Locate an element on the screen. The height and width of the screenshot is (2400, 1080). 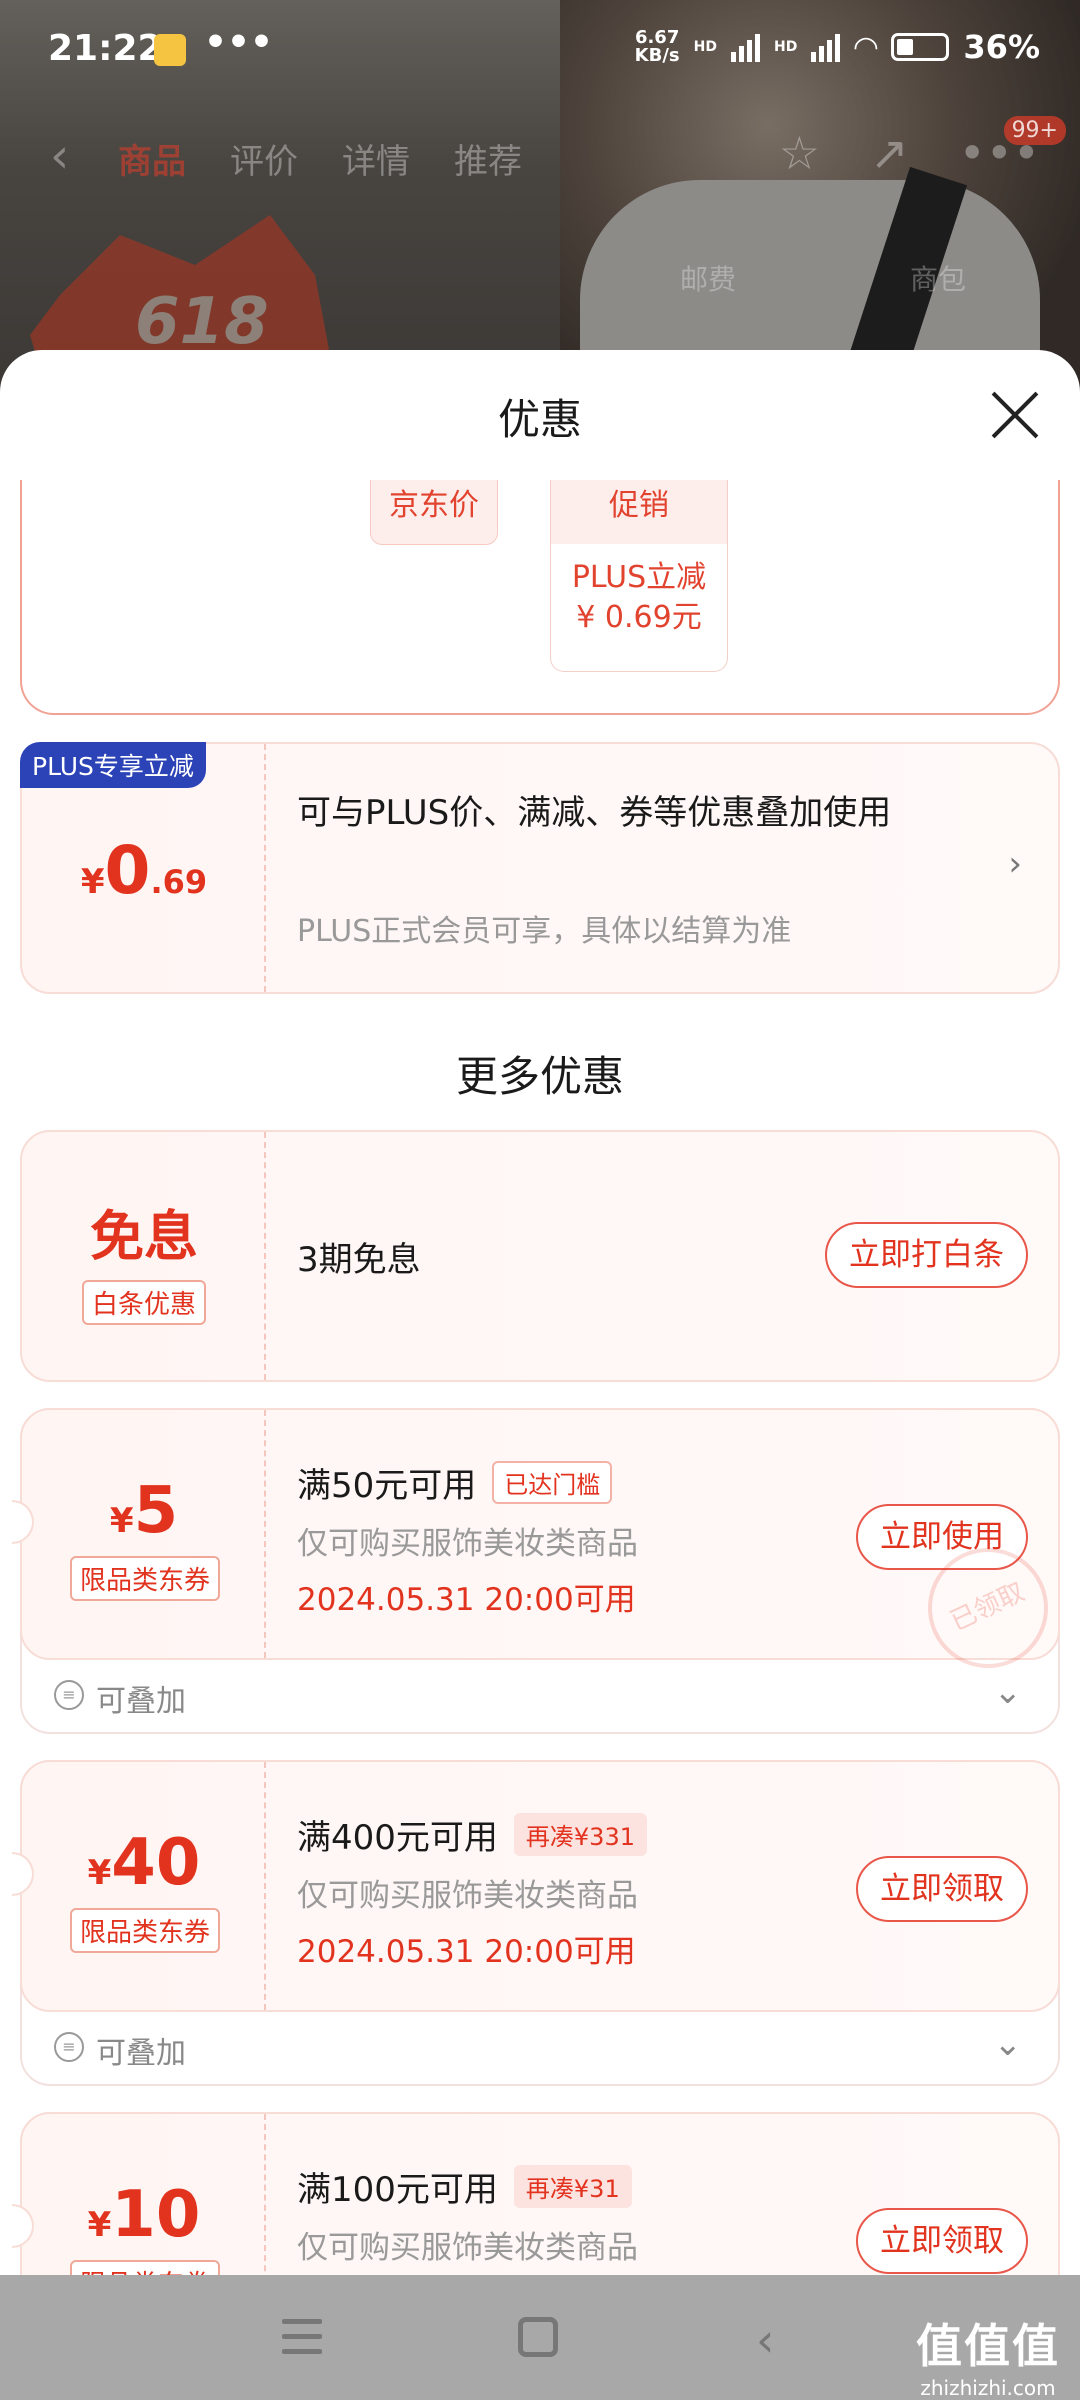
network-speed: 6.67 KB/s is located at coordinates (657, 47).